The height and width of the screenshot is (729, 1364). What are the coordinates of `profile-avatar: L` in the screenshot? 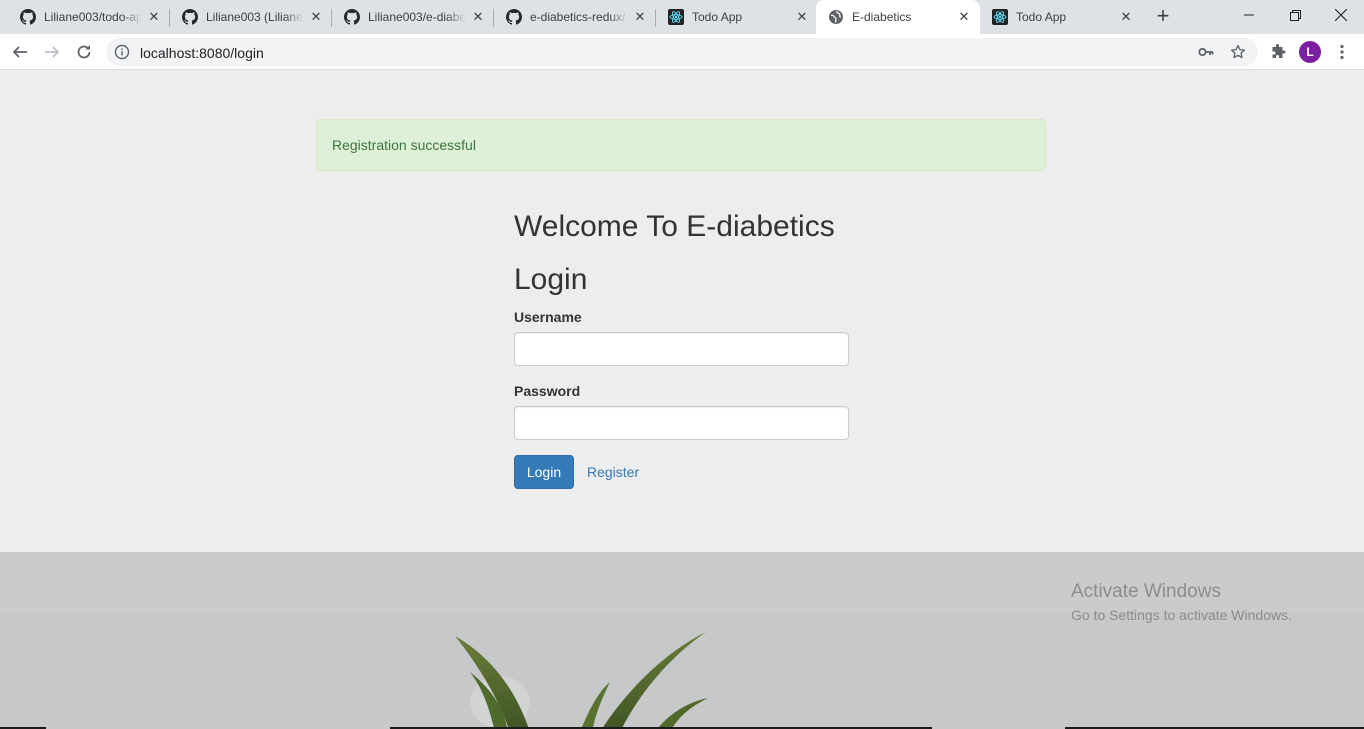 It's located at (1310, 52).